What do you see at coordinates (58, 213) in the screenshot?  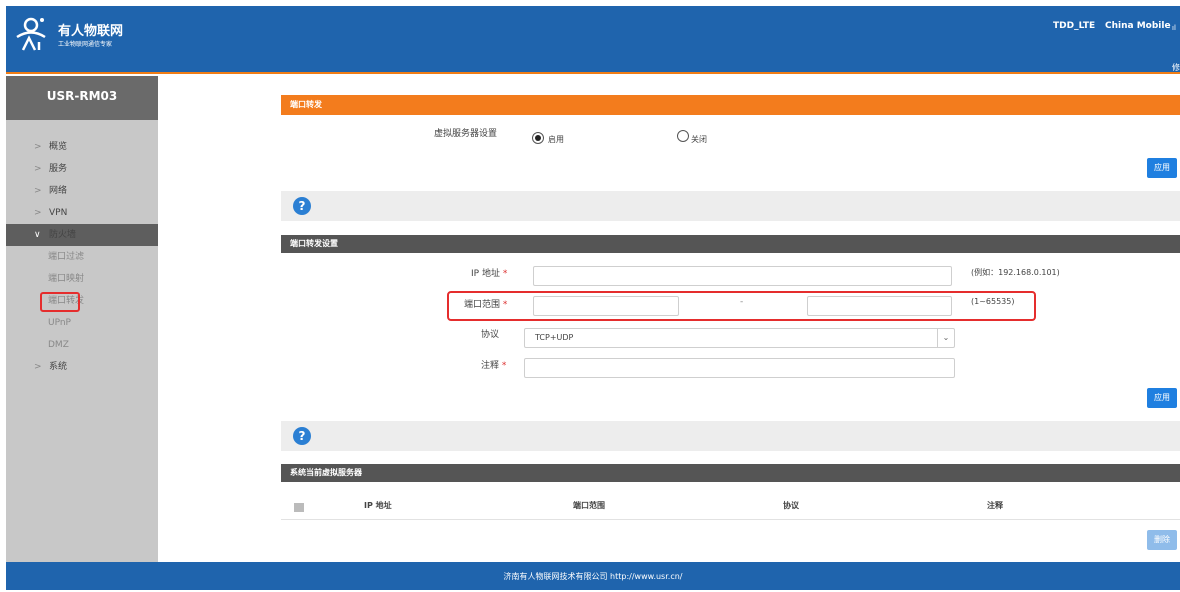 I see `sidebar-item-label: VPN` at bounding box center [58, 213].